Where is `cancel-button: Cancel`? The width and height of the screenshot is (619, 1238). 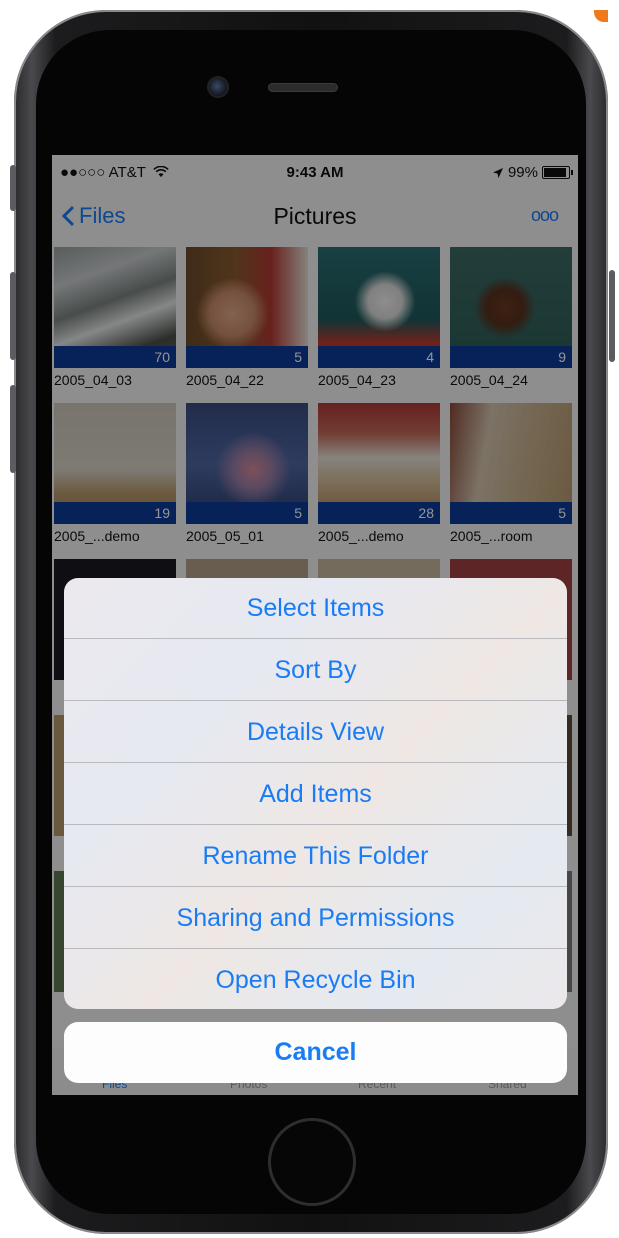
cancel-button: Cancel is located at coordinates (315, 1052).